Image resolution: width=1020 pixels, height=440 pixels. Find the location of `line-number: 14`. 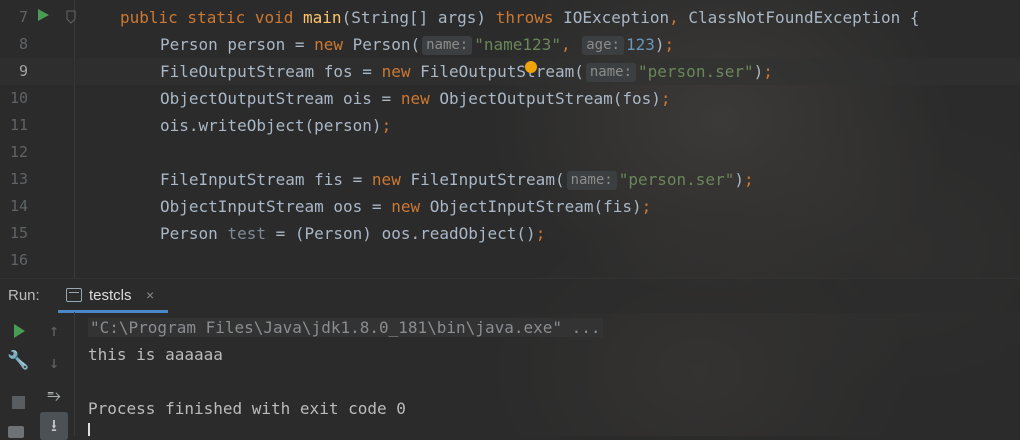

line-number: 14 is located at coordinates (18, 206).